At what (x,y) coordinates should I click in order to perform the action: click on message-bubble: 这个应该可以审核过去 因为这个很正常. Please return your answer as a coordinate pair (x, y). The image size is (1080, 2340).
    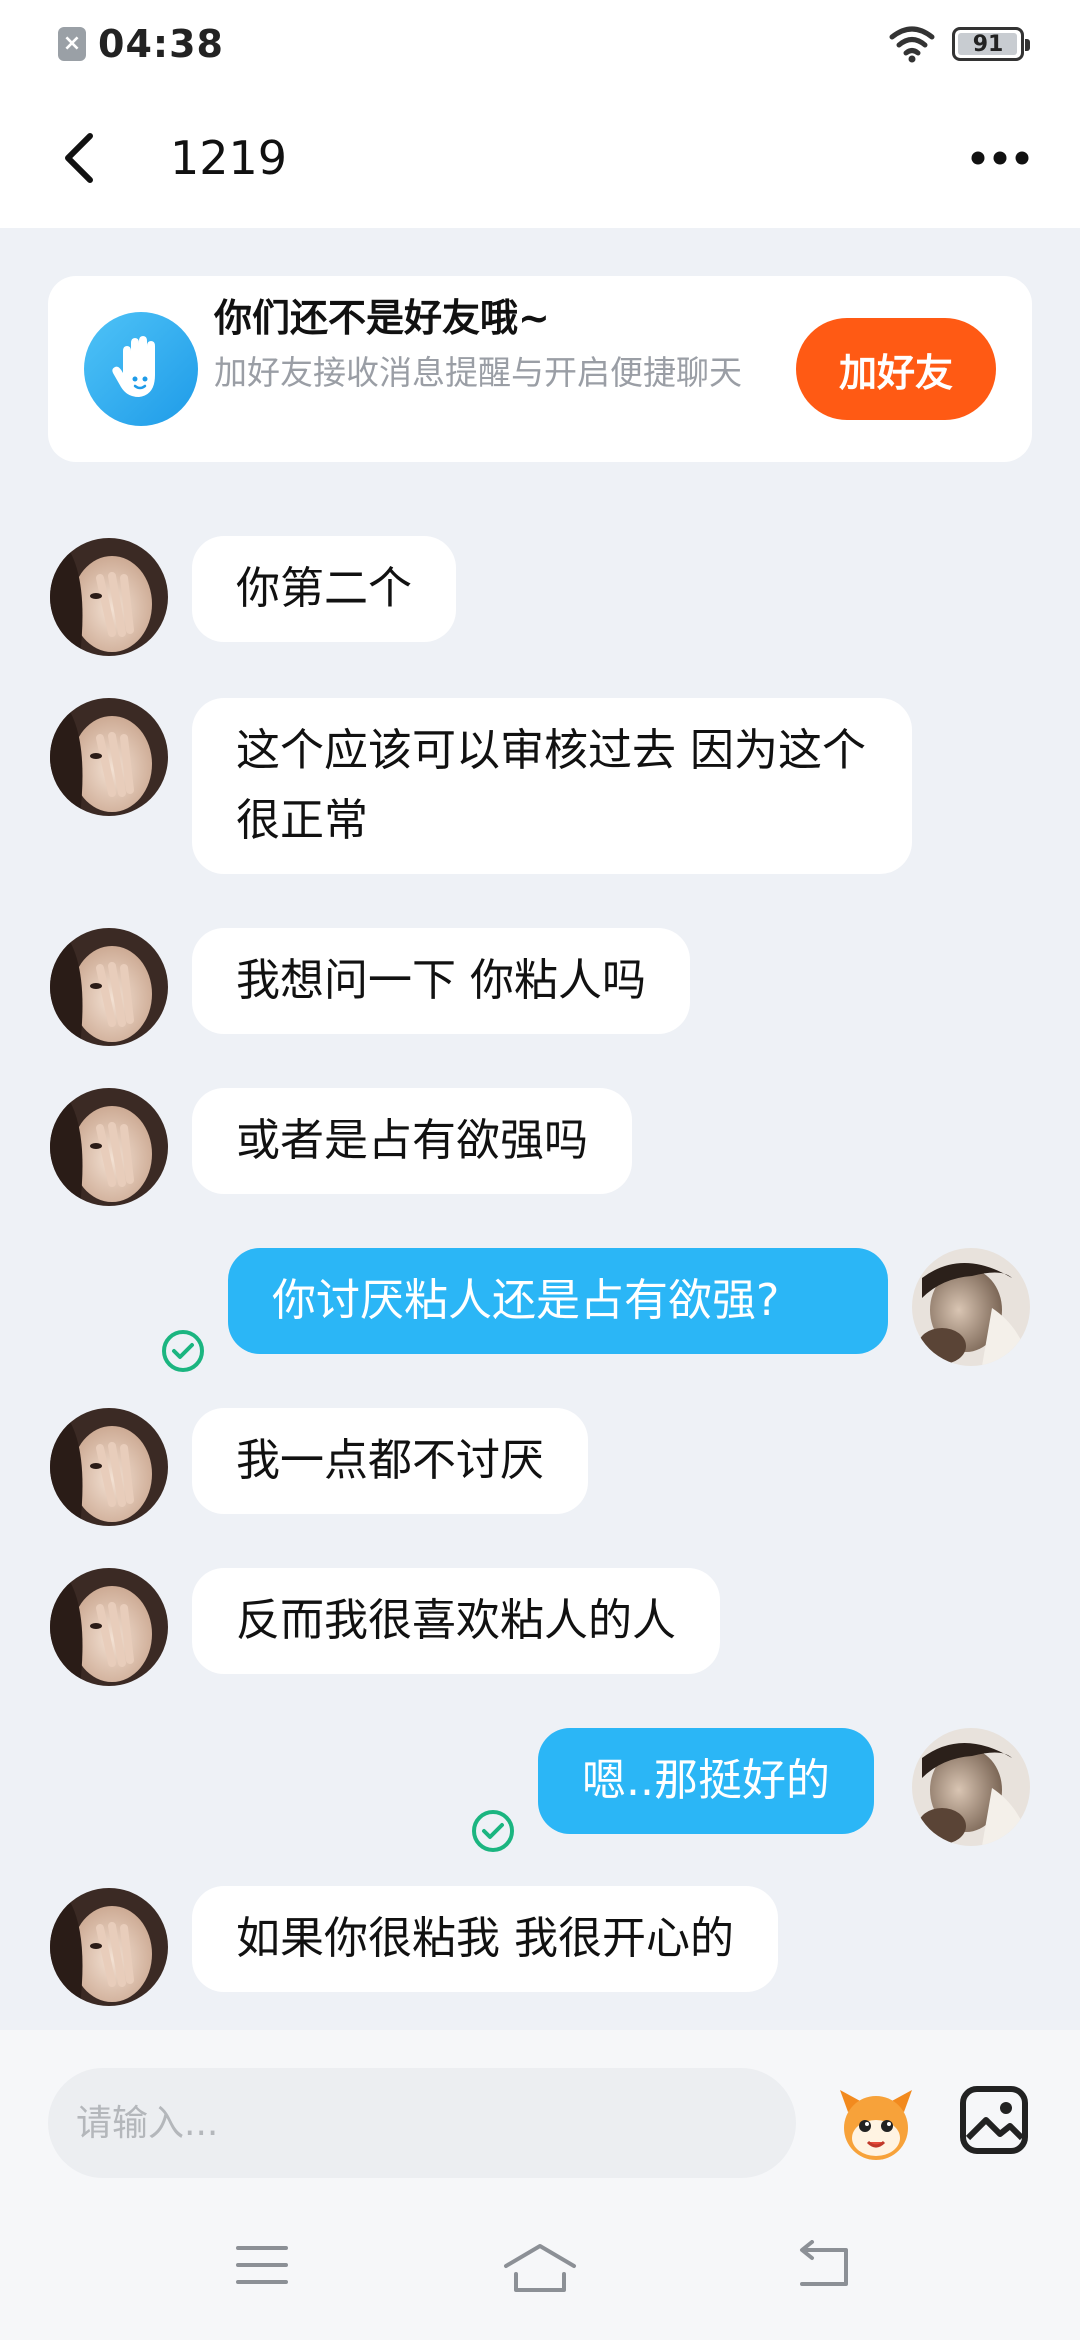
    Looking at the image, I should click on (552, 786).